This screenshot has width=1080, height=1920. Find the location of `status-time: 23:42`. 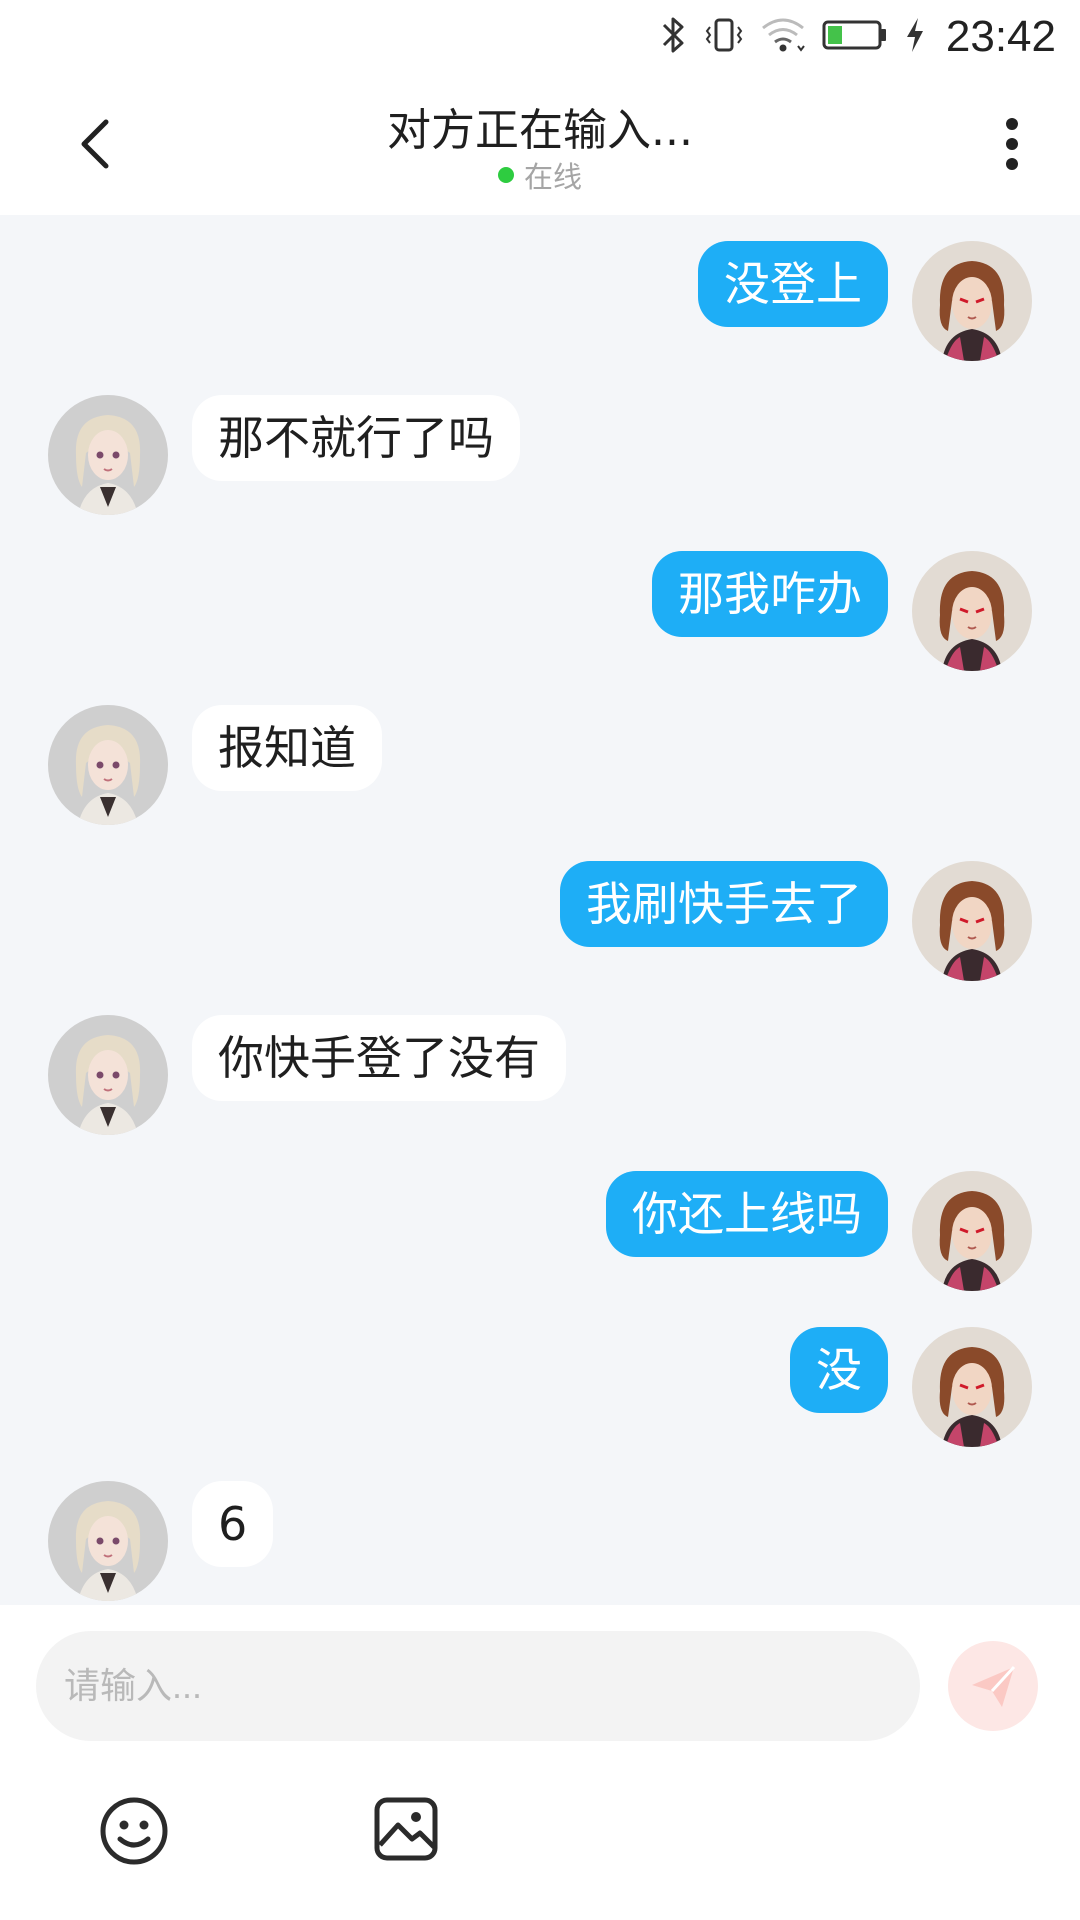

status-time: 23:42 is located at coordinates (1000, 36).